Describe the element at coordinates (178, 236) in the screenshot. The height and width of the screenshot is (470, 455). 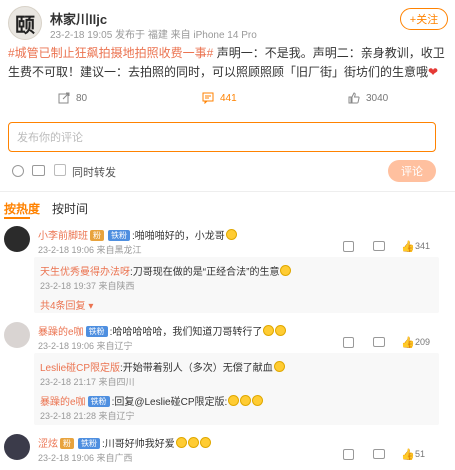
I see `comment-text: :啪啪啪好的，小龙哥` at that location.